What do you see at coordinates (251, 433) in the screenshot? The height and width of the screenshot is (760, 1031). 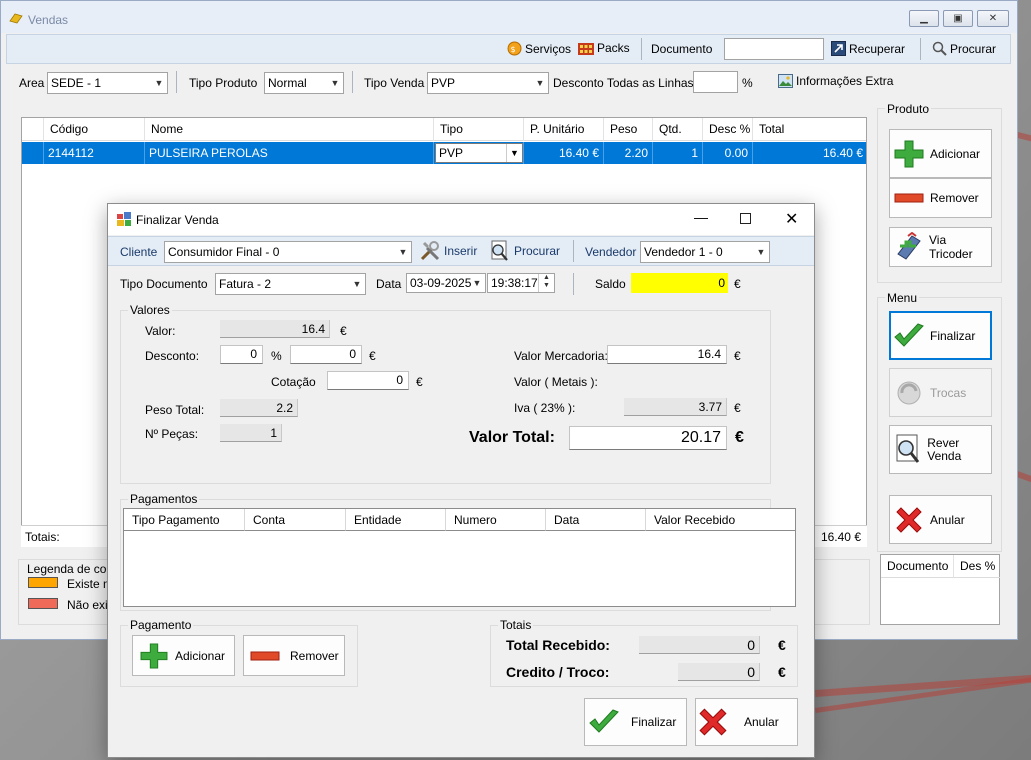 I see `n-pecas-value: 1` at bounding box center [251, 433].